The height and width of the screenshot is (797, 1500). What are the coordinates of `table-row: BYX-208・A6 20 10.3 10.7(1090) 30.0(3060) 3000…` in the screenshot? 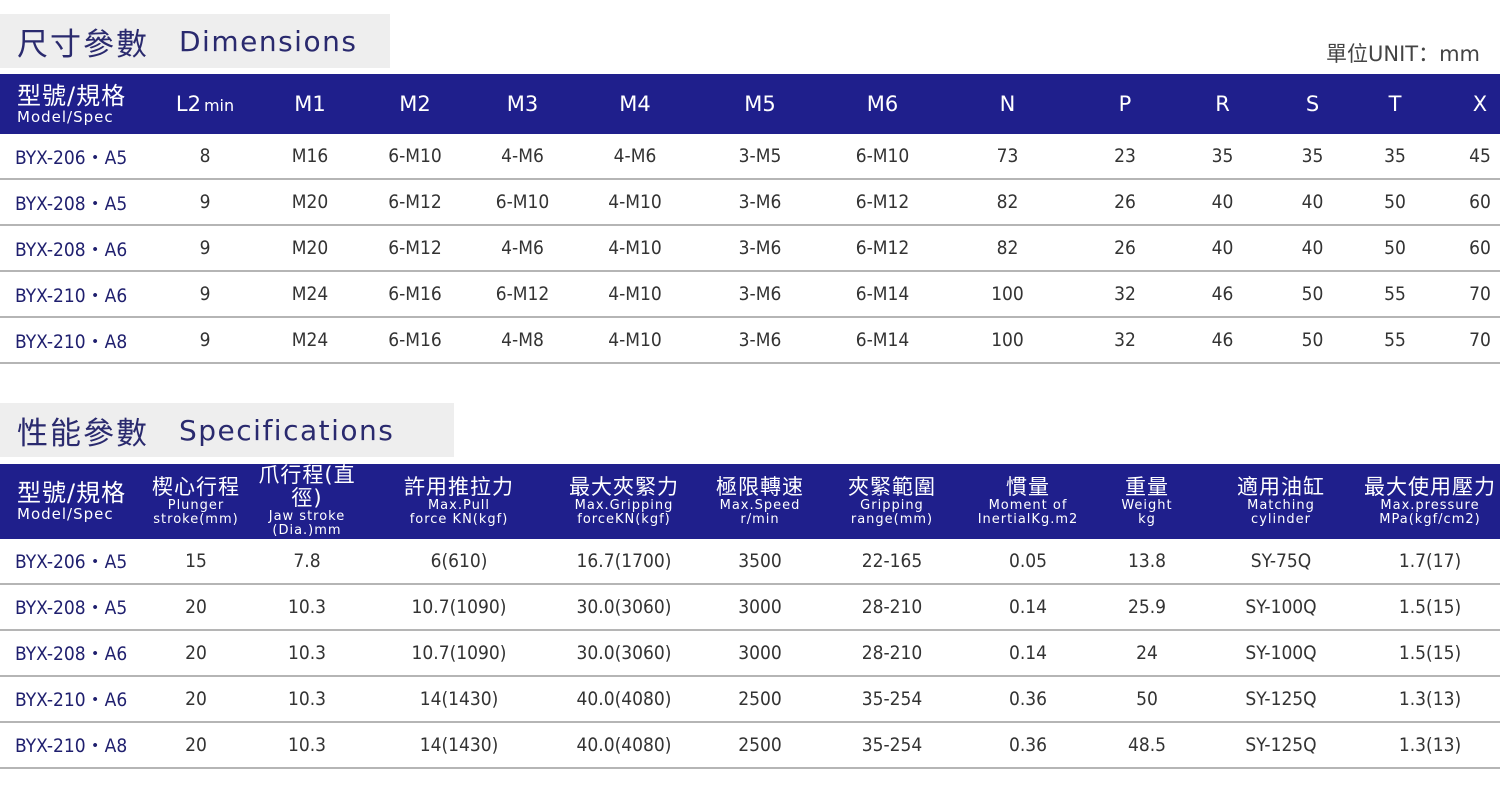 It's located at (750, 653).